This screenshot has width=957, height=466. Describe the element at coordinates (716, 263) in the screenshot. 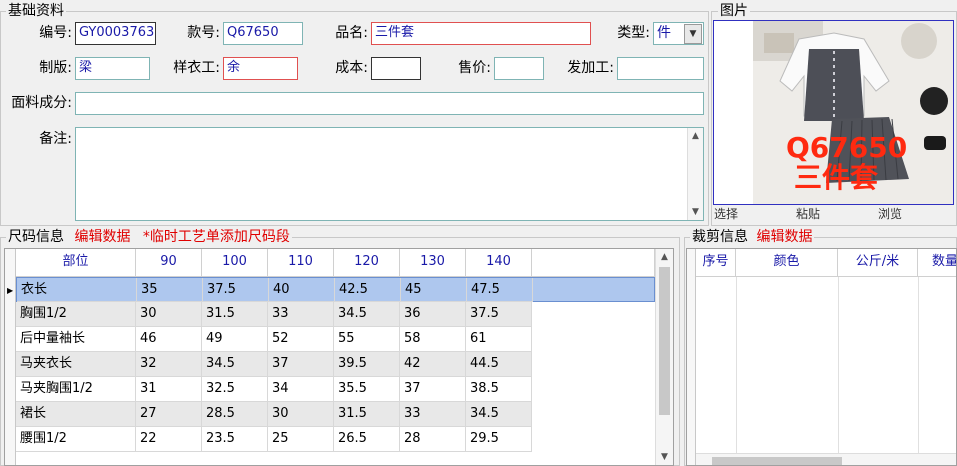

I see `cut-col-header-seq: 序号` at that location.